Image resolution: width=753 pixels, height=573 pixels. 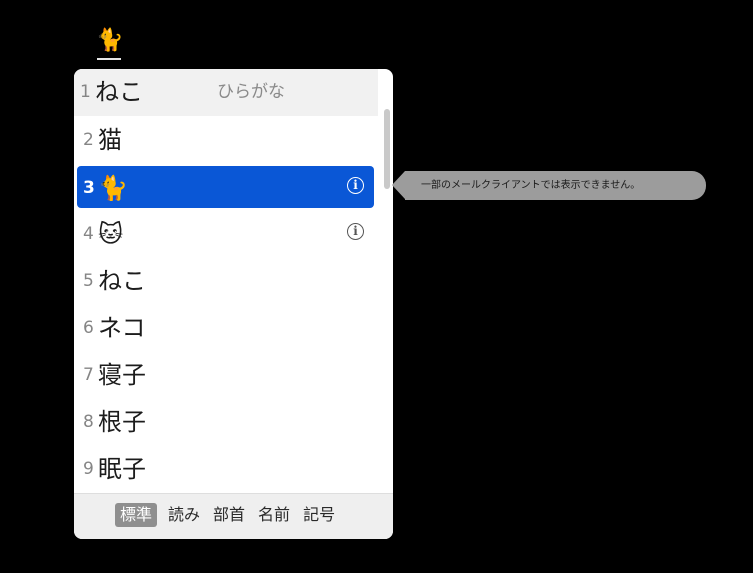 What do you see at coordinates (88, 422) in the screenshot?
I see `candidate-number: 8` at bounding box center [88, 422].